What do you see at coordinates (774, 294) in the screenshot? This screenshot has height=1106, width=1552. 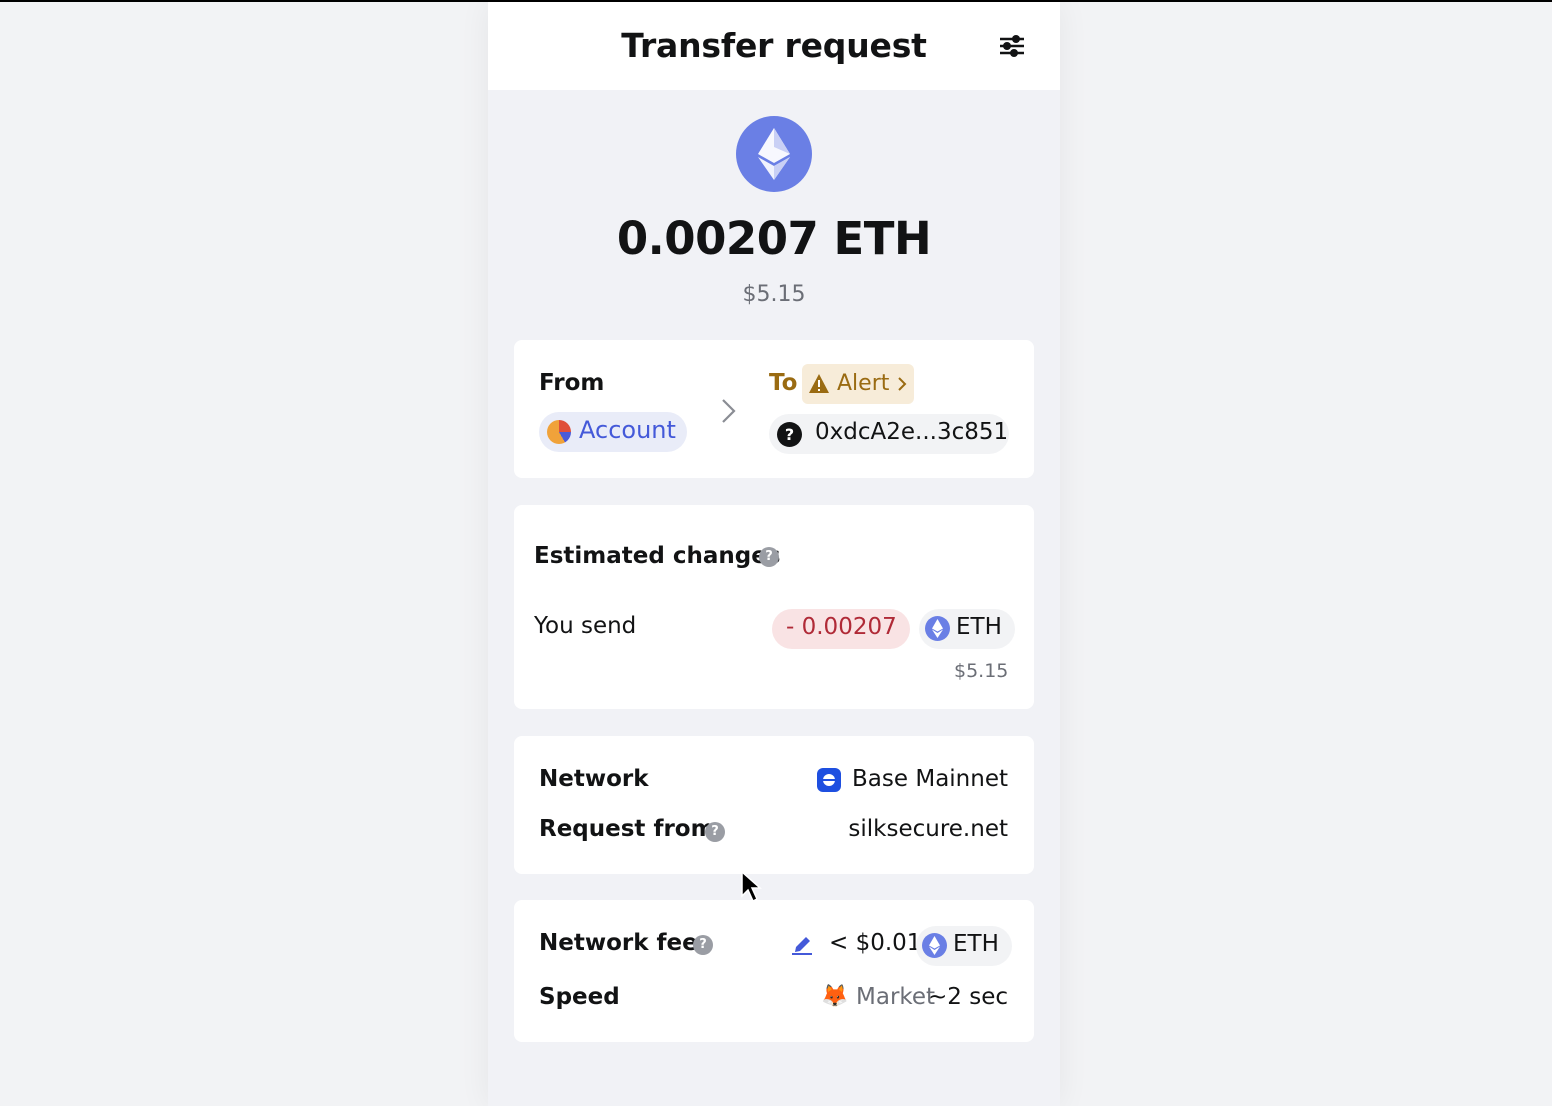 I see `transfer-fiat-value: $5.15` at bounding box center [774, 294].